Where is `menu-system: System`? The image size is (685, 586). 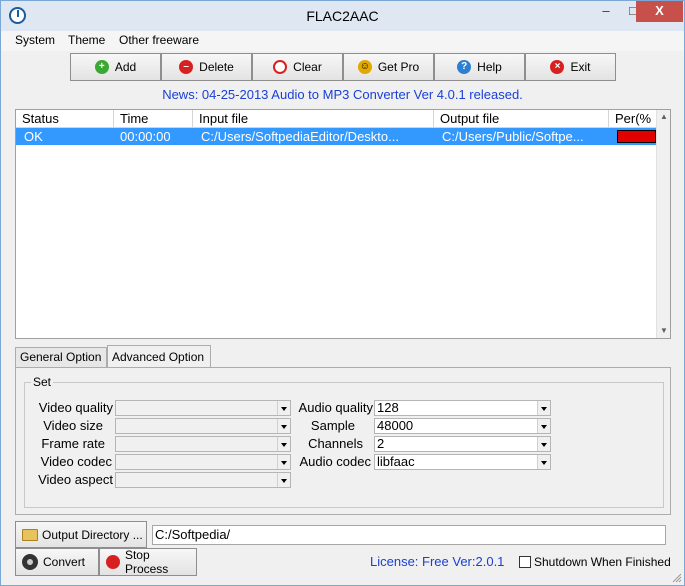
menu-system: System is located at coordinates (35, 40).